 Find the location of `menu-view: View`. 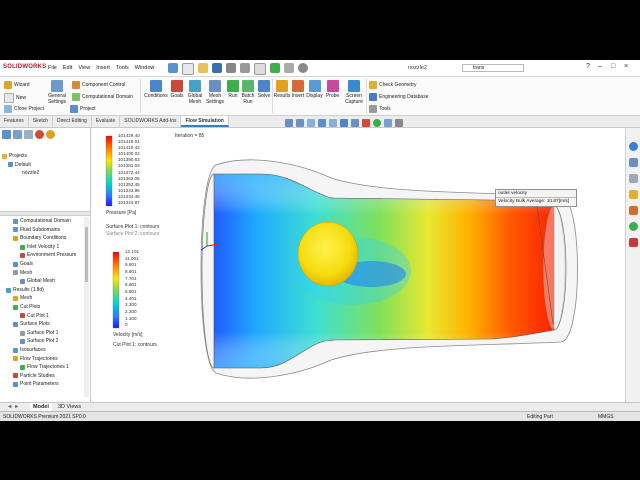

menu-view: View is located at coordinates (84, 68).